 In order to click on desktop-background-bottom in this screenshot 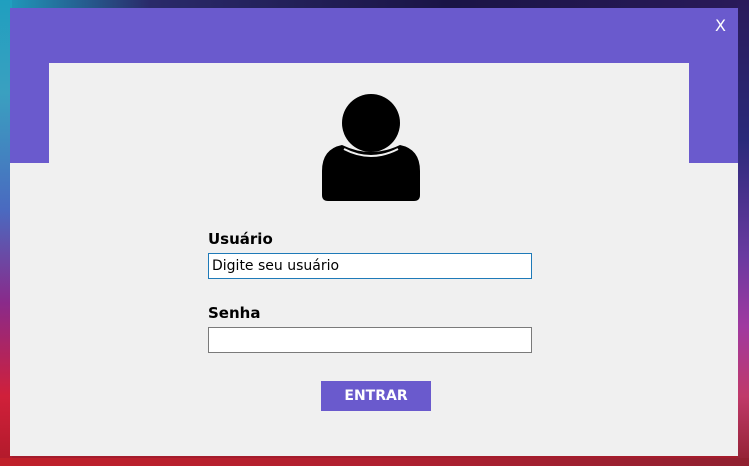, I will do `click(374, 462)`.